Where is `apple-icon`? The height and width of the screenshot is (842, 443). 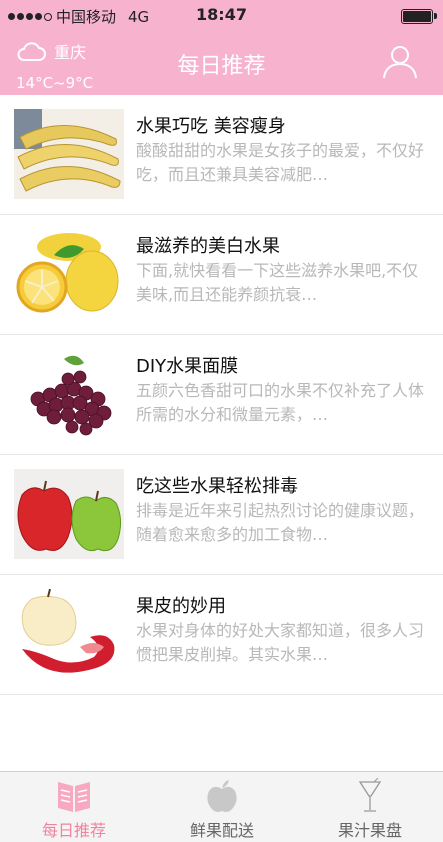 apple-icon is located at coordinates (222, 796).